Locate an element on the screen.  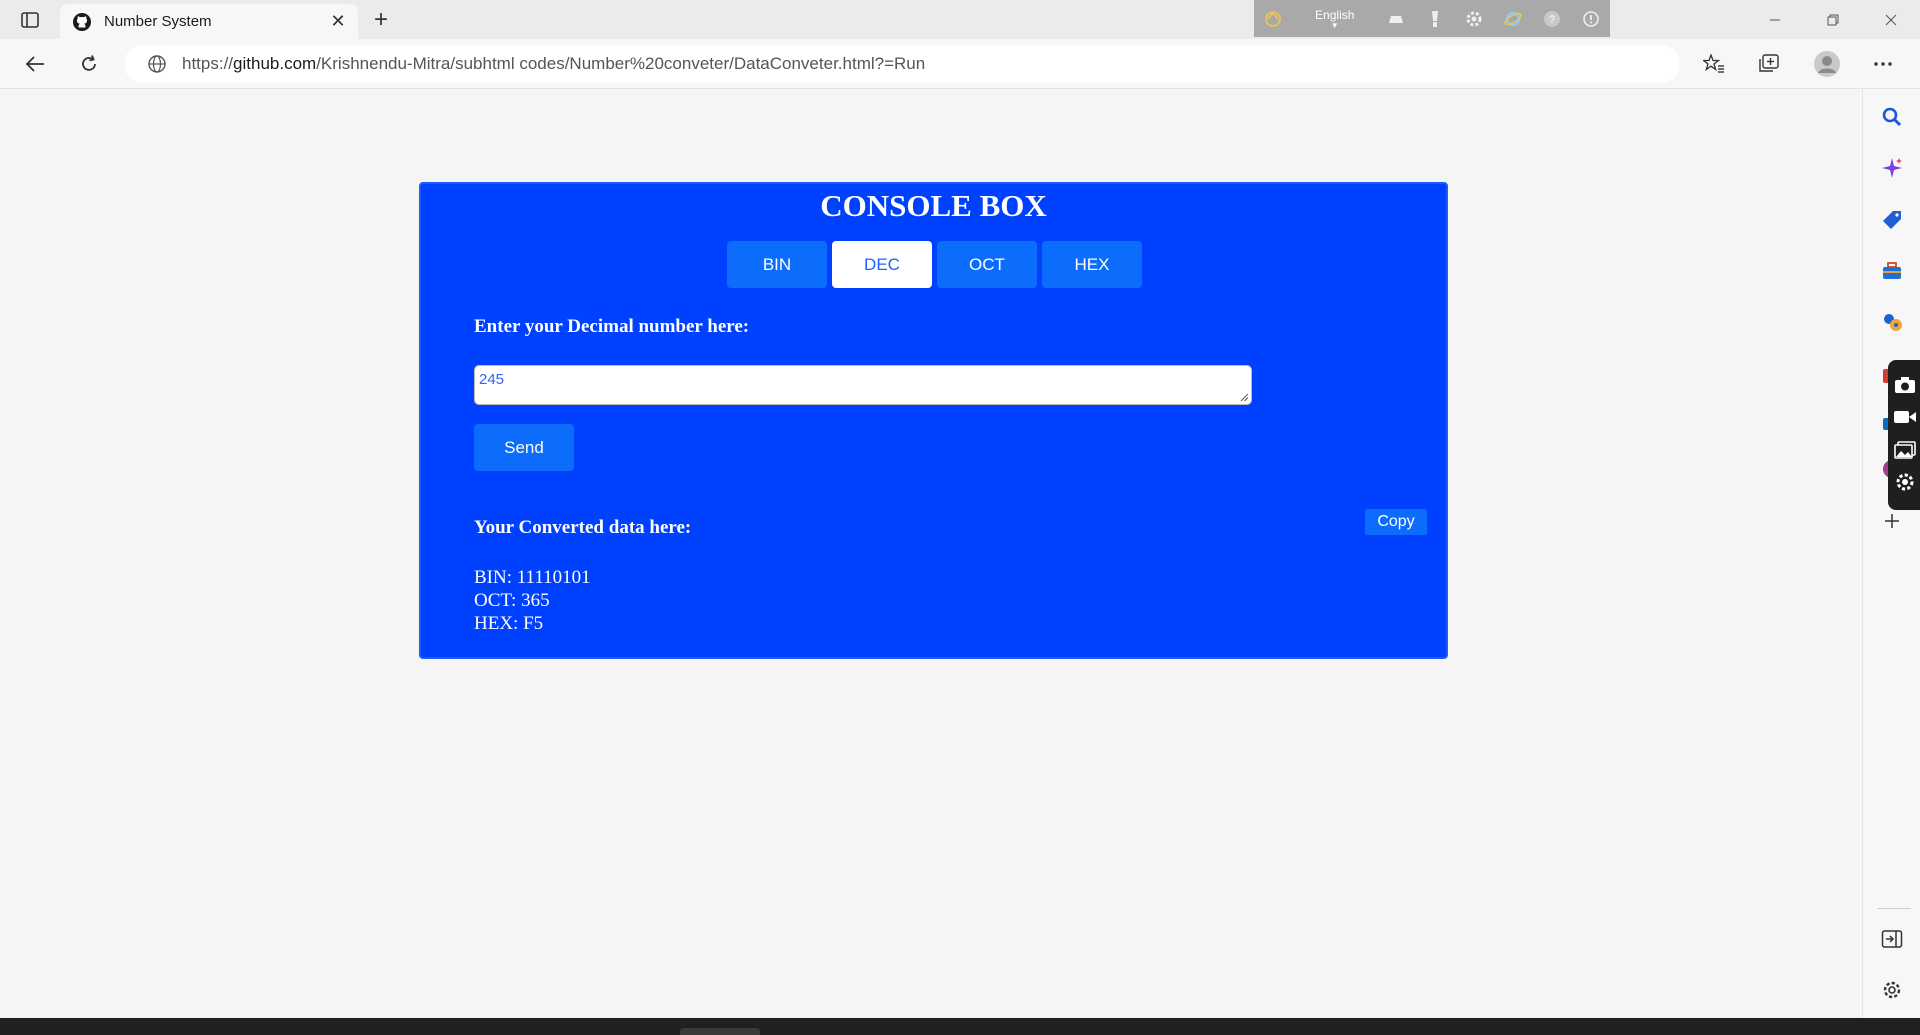
tab-actions-icon is located at coordinates (30, 20).